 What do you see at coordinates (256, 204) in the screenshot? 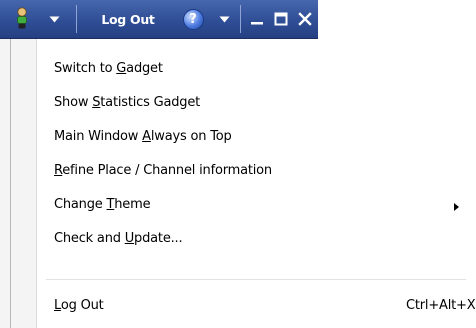
I see `menu-item-change-theme: Change Theme` at bounding box center [256, 204].